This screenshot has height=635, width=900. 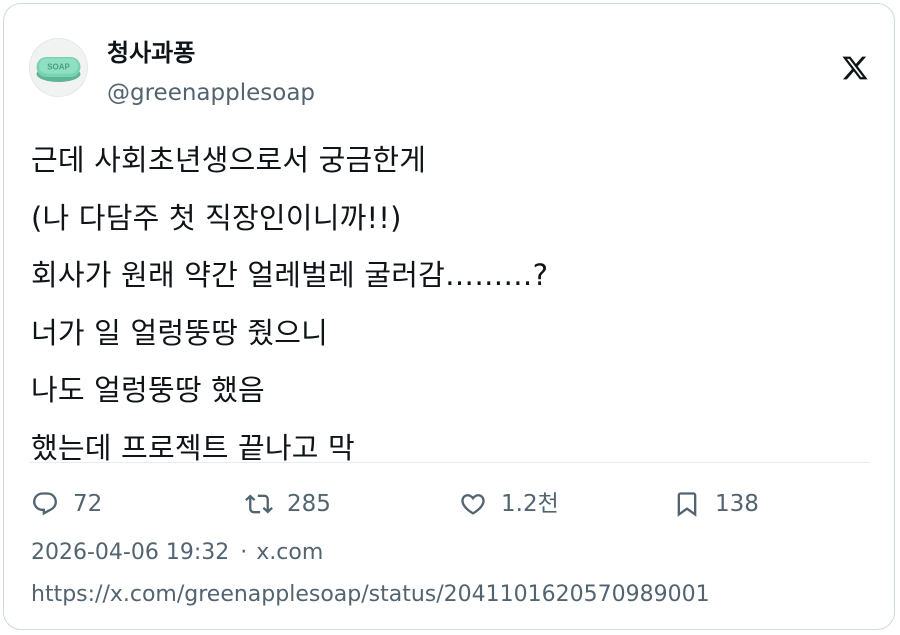 What do you see at coordinates (229, 160) in the screenshot?
I see `post-body-line: 근데 사회초년생으로서 궁금한게` at bounding box center [229, 160].